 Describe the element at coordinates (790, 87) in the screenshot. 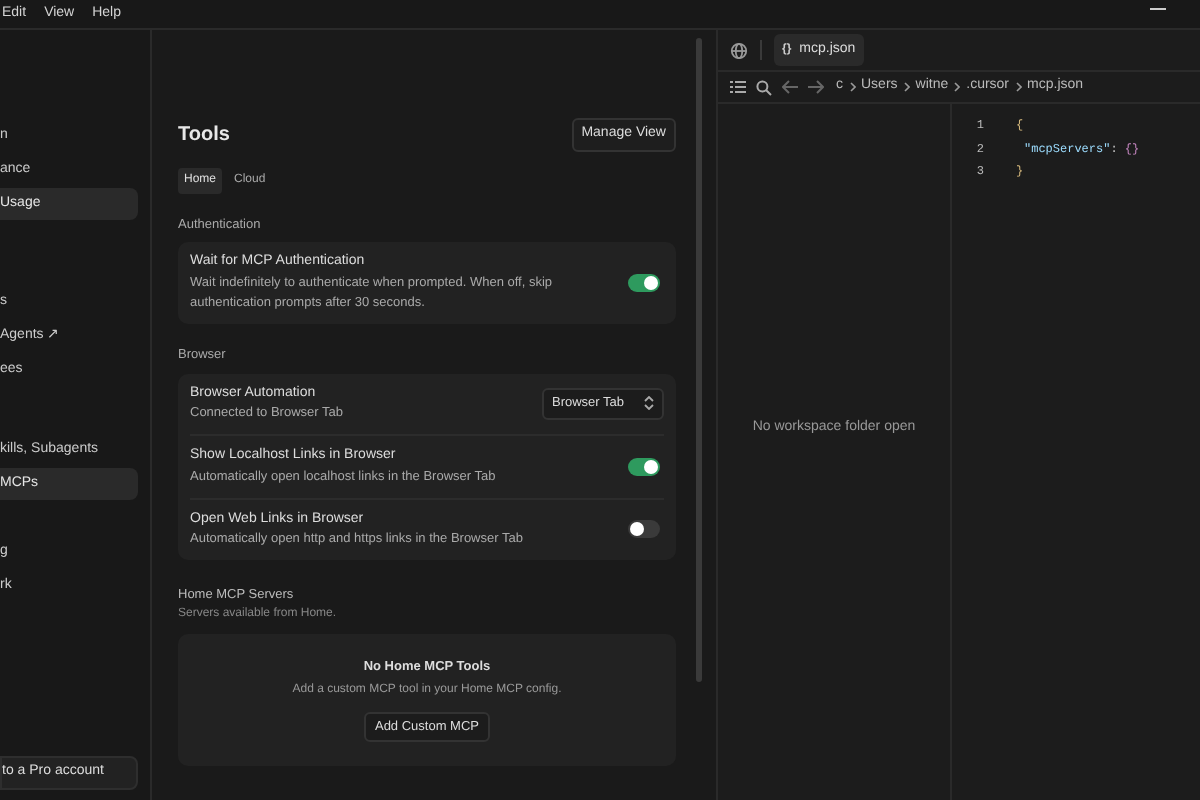

I see `back-arrow-icon` at that location.